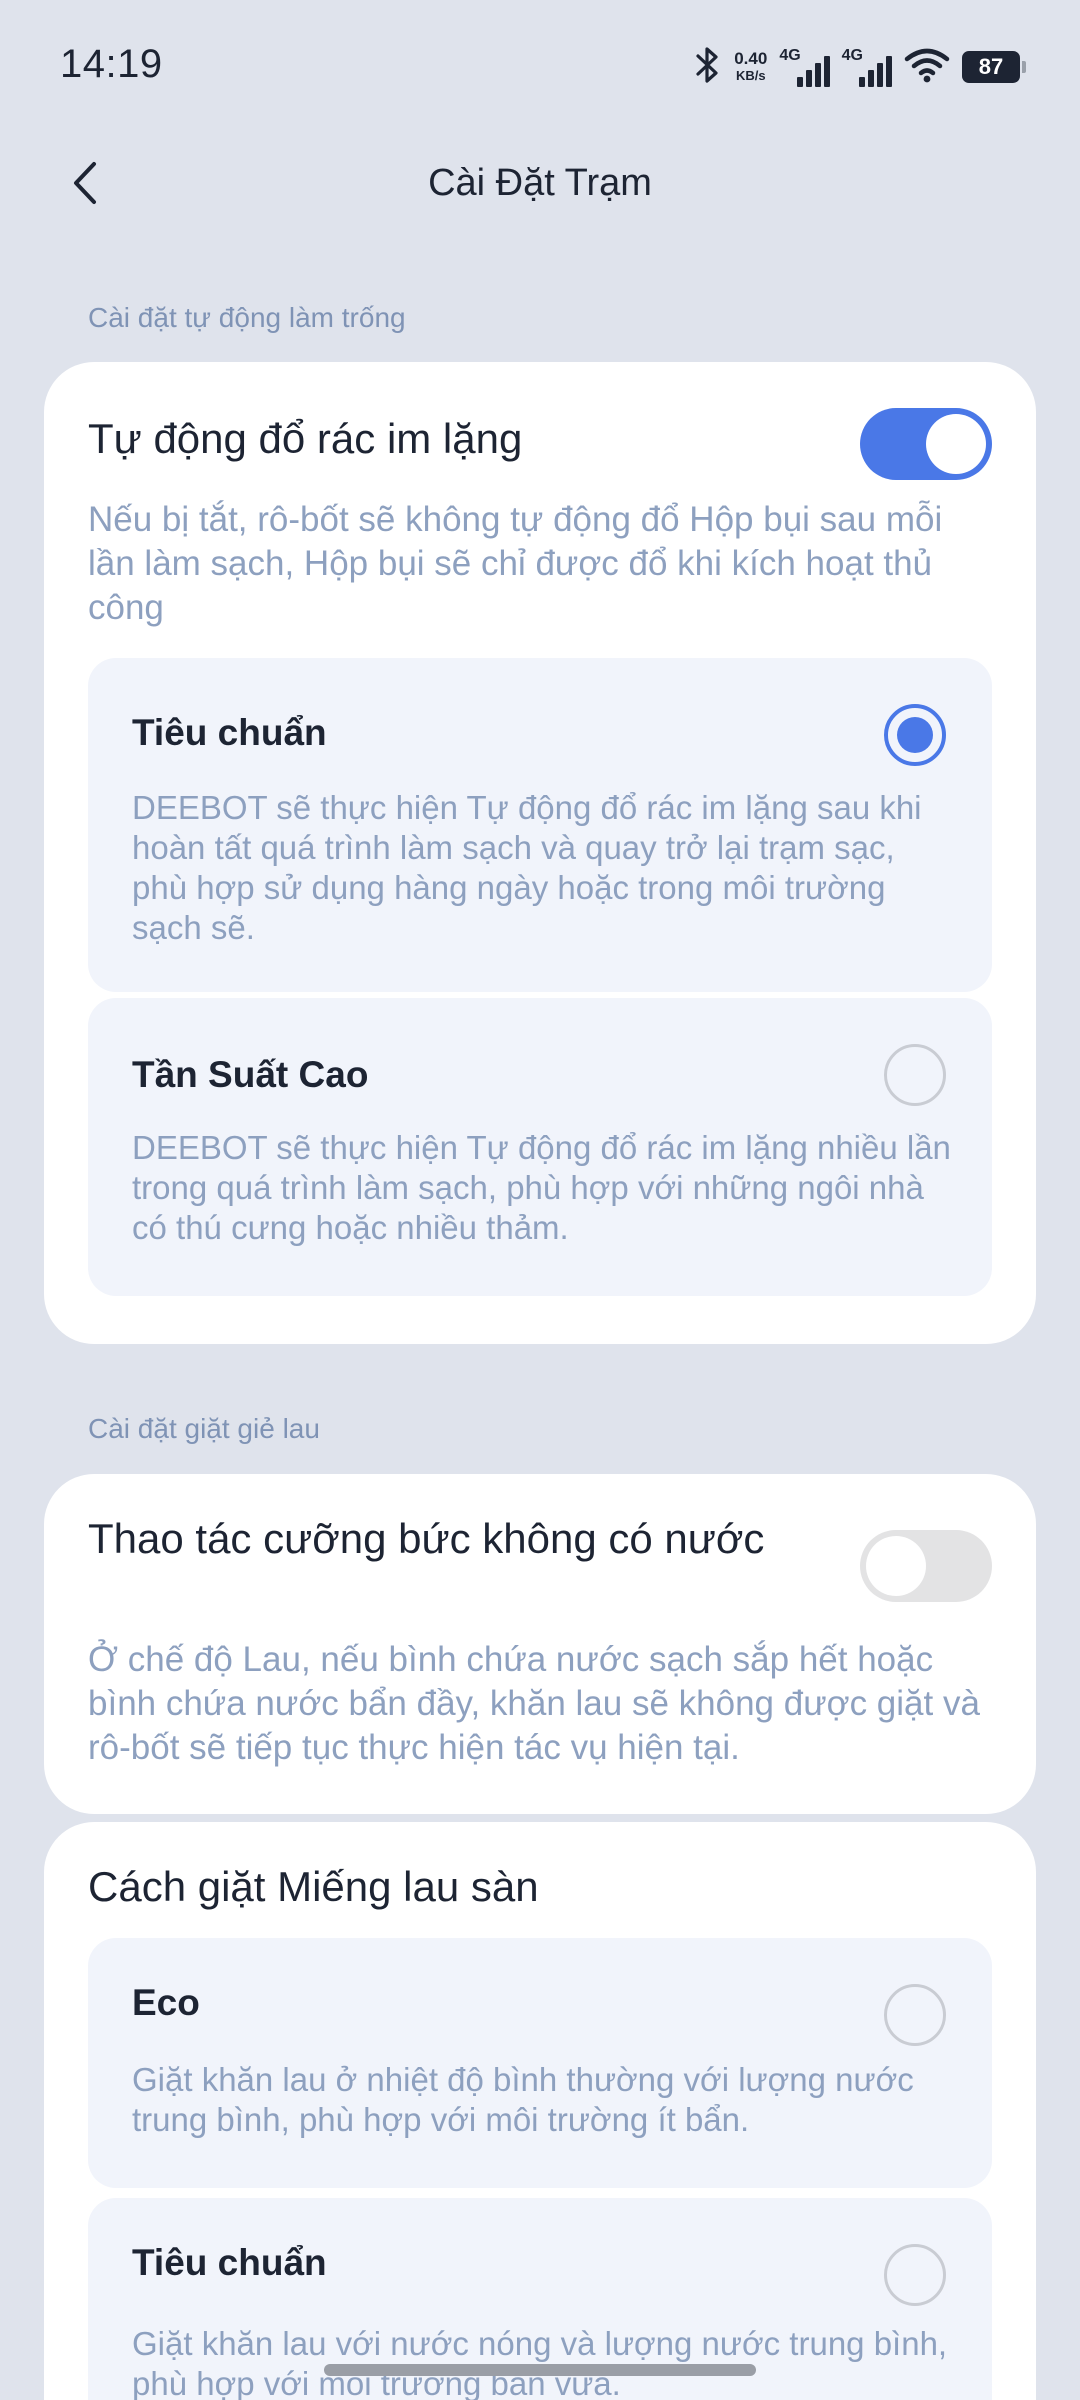  I want to click on option-title: Tần Suất Cao, so click(250, 1074).